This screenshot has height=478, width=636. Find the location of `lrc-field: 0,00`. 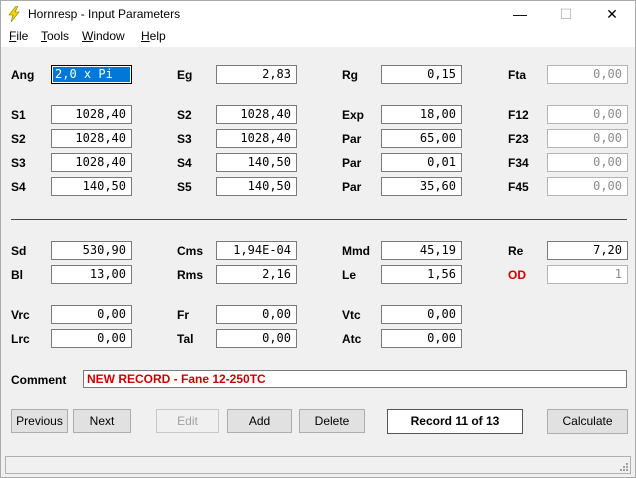

lrc-field: 0,00 is located at coordinates (91, 338).